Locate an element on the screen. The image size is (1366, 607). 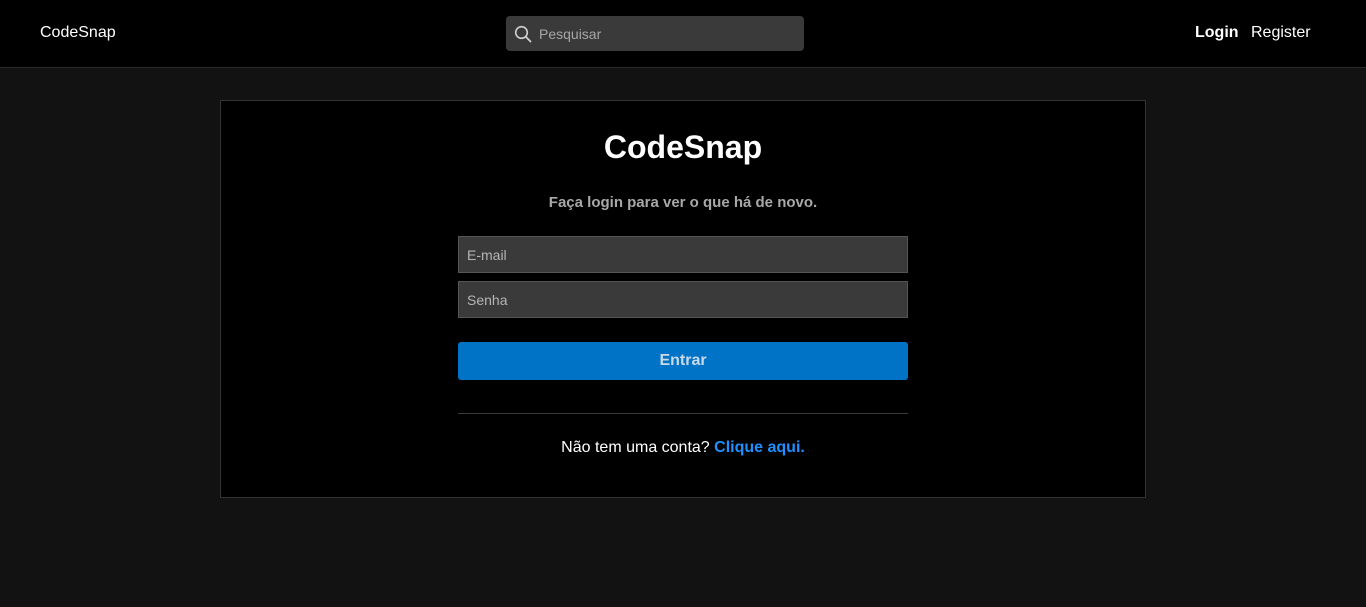
signup-text: Não tem uma conta? is located at coordinates (635, 447).